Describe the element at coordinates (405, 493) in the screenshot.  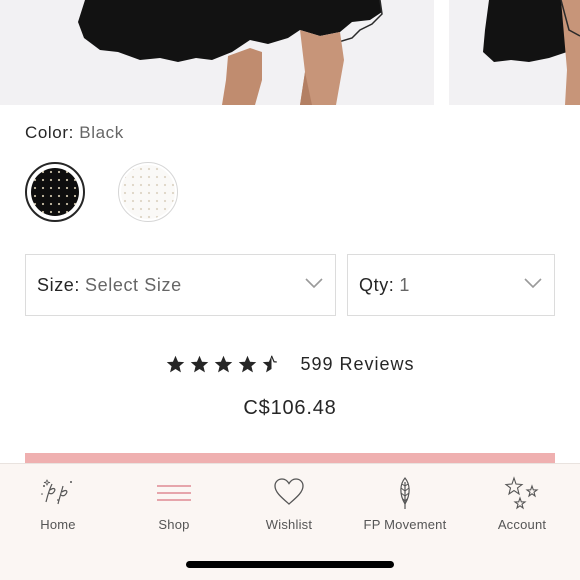
I see `feather-icon` at that location.